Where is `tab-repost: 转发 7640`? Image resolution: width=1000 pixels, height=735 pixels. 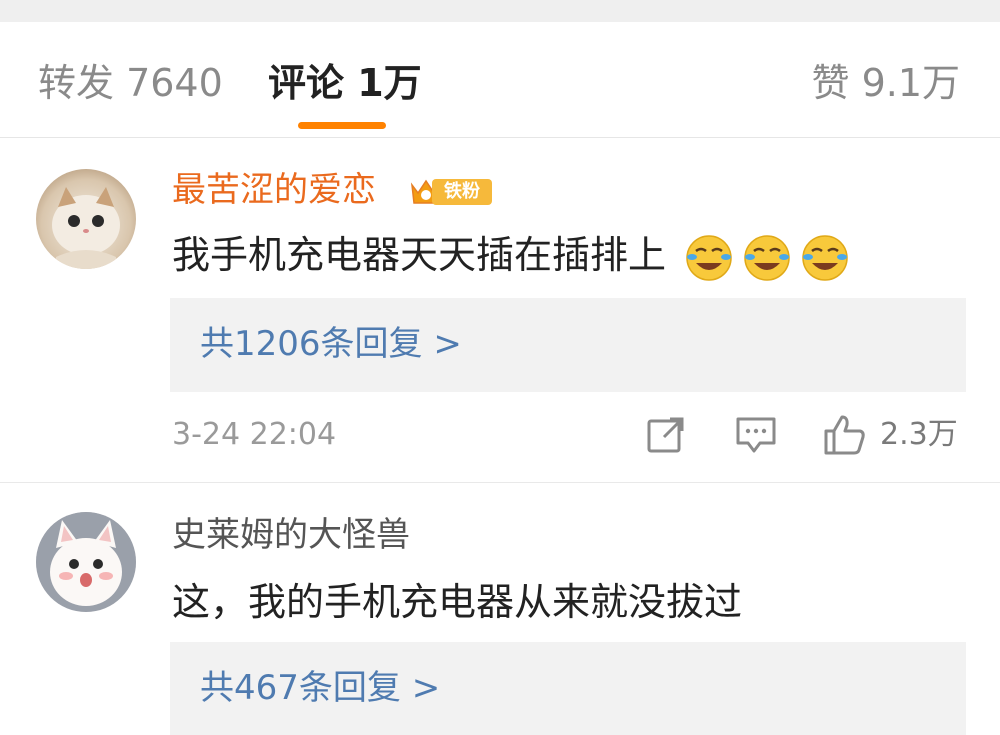
tab-repost: 转发 7640 is located at coordinates (130, 83).